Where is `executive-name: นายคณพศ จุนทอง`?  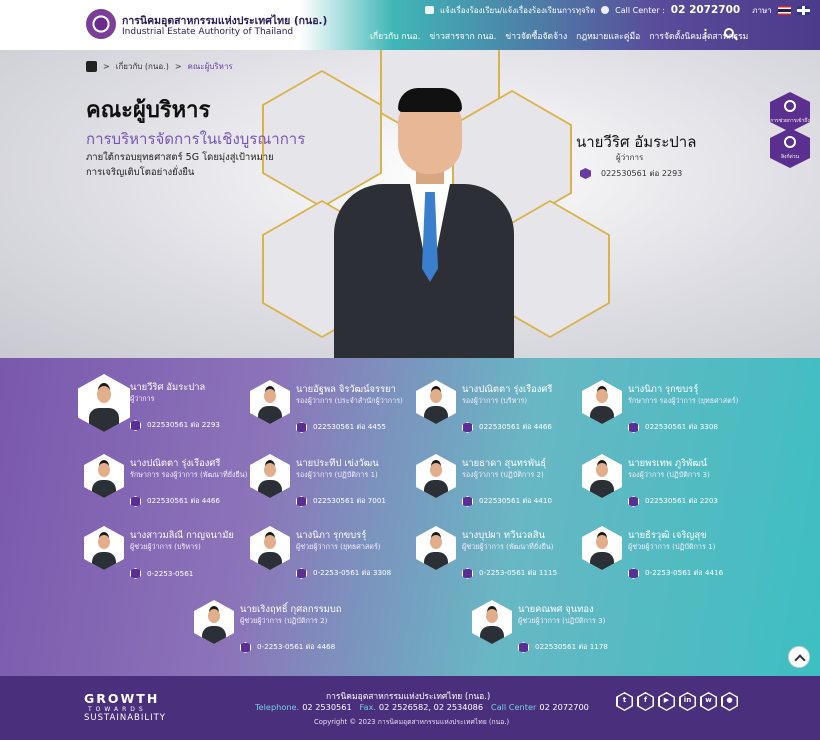 executive-name: นายคณพศ จุนทอง is located at coordinates (556, 609).